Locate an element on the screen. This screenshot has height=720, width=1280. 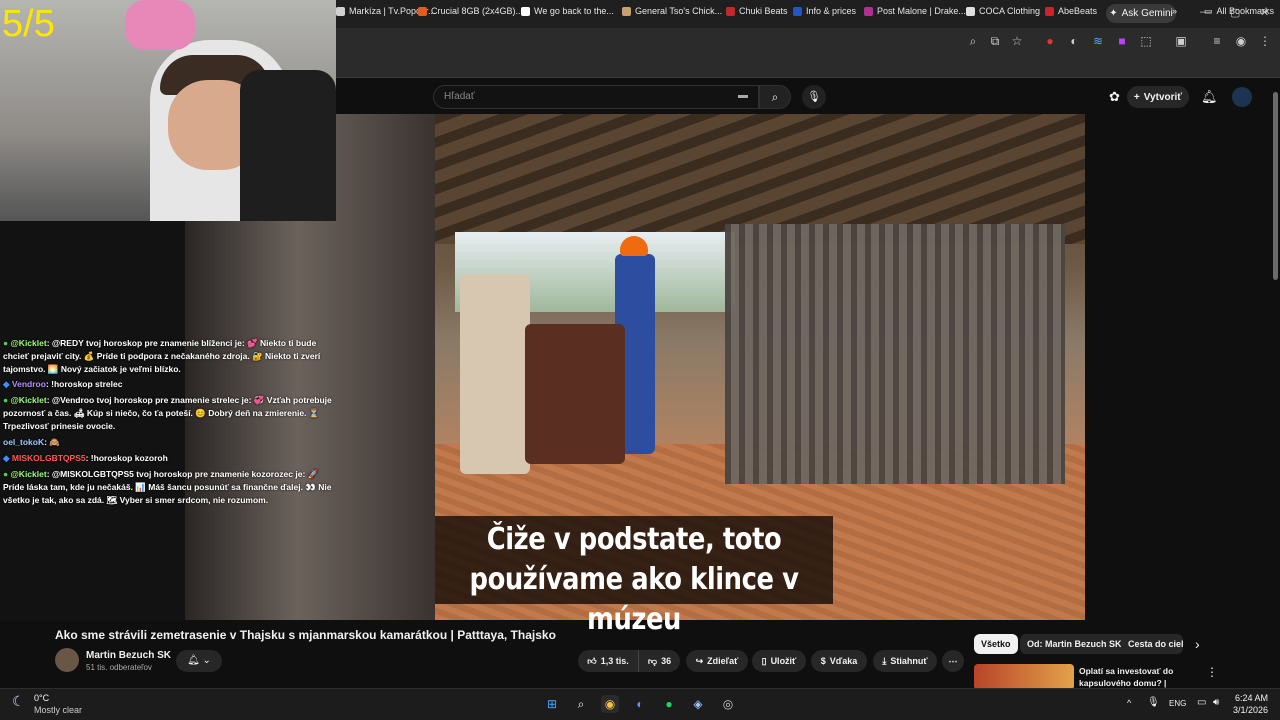
network-icon: ▭ is located at coordinates (1201, 702).